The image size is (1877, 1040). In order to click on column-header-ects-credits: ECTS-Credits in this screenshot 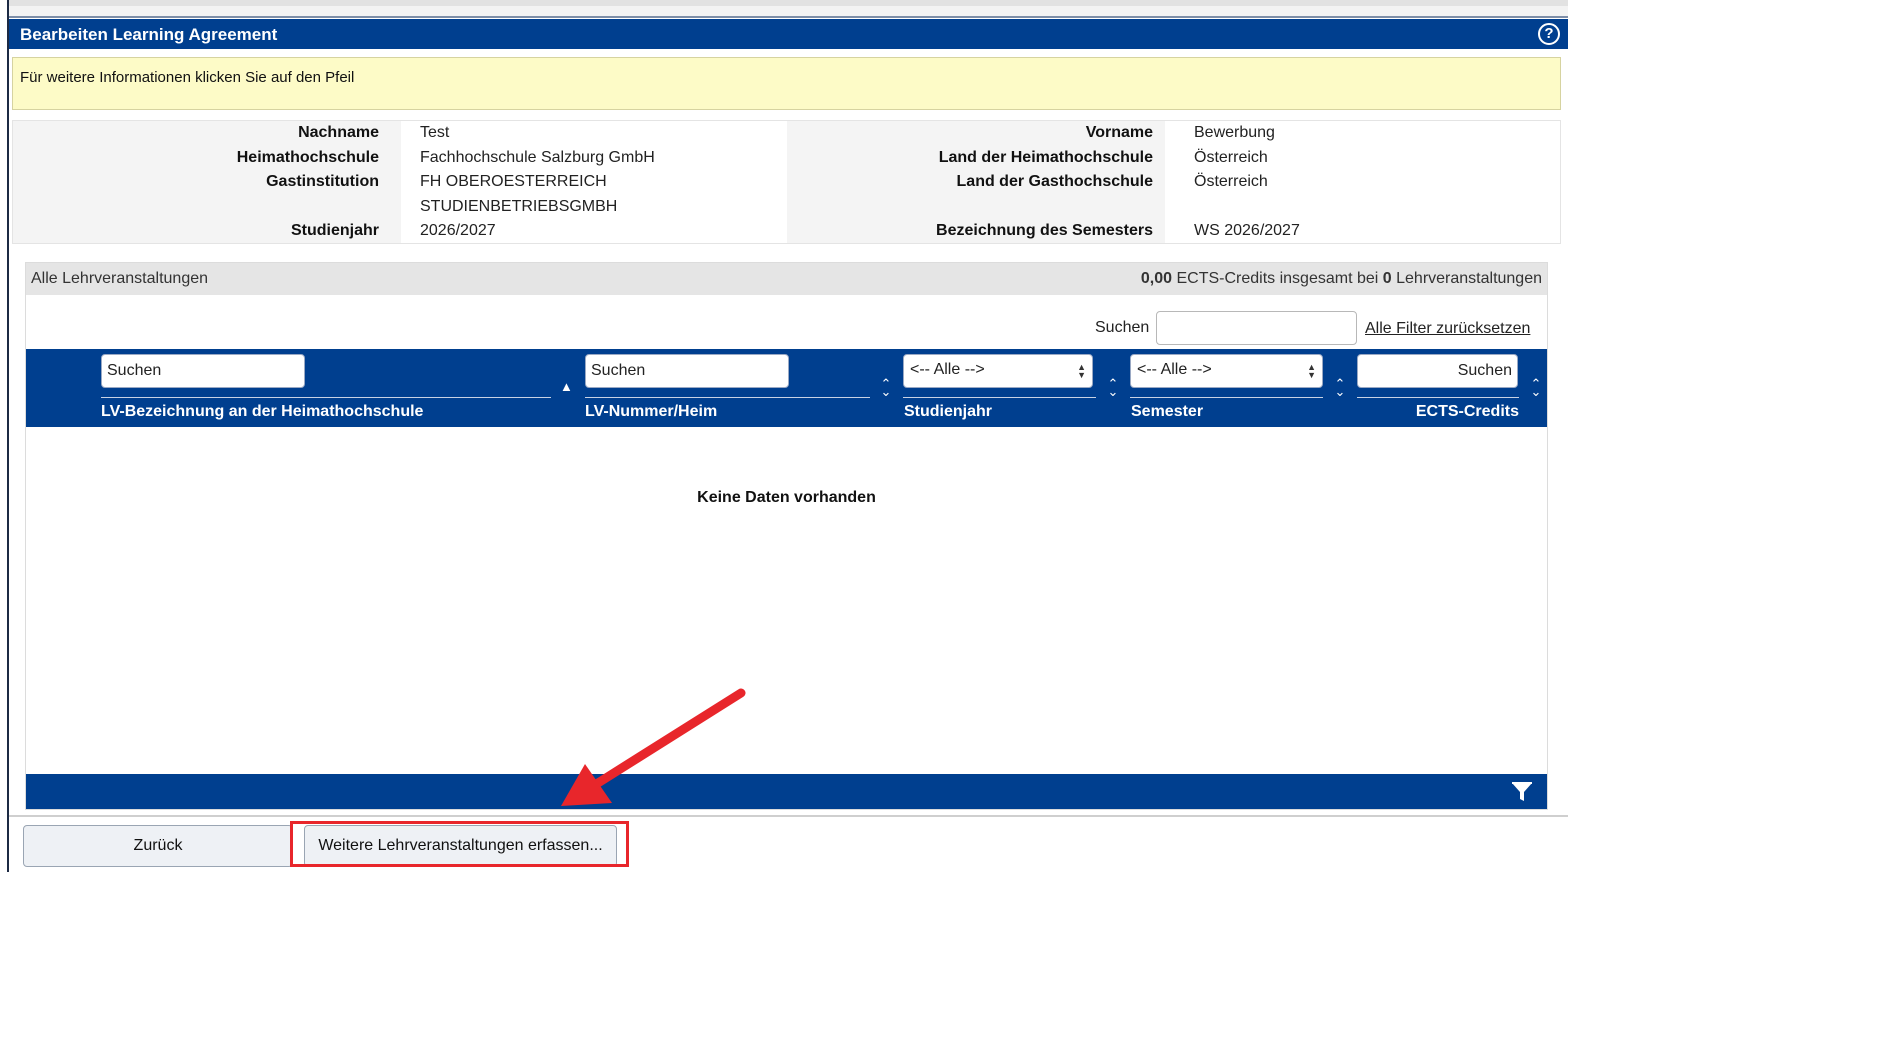, I will do `click(1438, 412)`.